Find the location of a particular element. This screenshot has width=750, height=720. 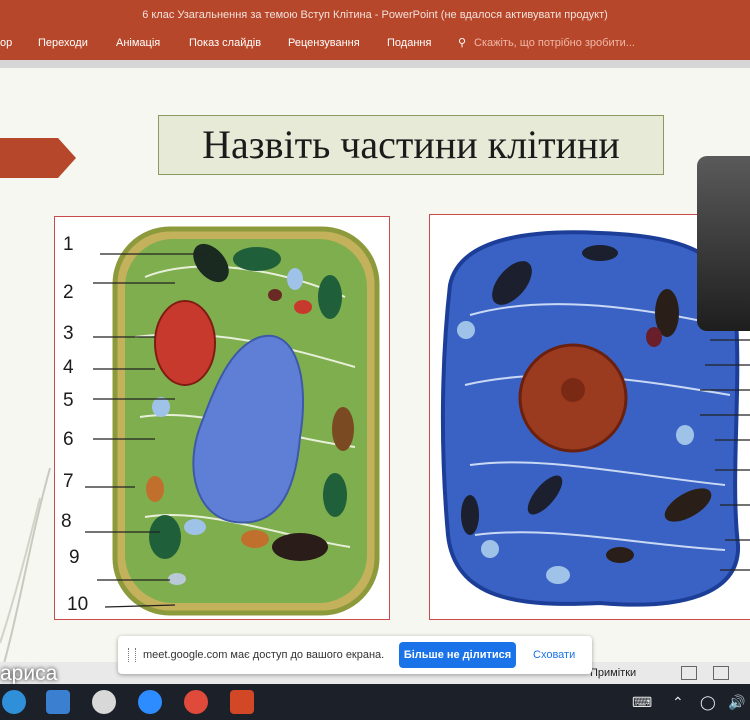

taskbar: ⌨ ⌃ ◯ 🔊 is located at coordinates (375, 702).